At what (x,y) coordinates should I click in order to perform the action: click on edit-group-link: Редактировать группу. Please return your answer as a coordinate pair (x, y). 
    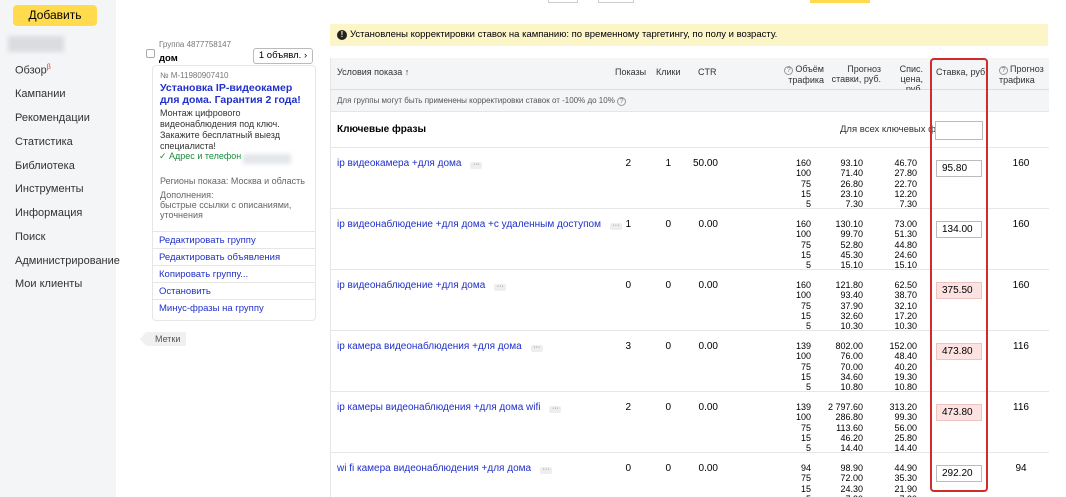
    Looking at the image, I should click on (234, 240).